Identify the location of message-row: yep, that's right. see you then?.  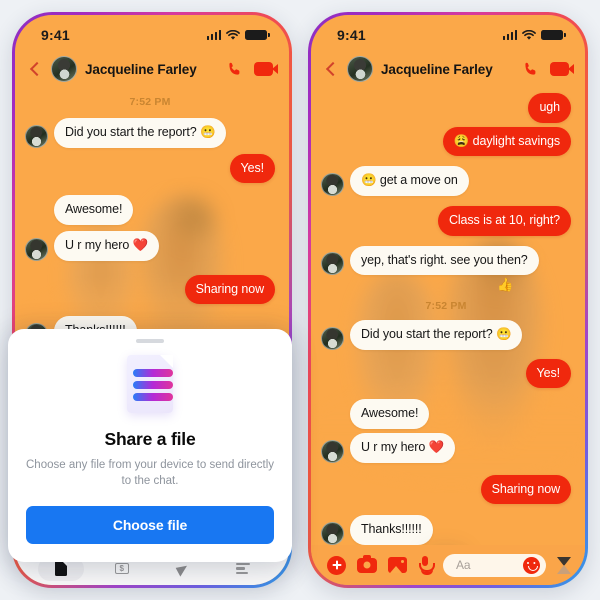
(446, 260).